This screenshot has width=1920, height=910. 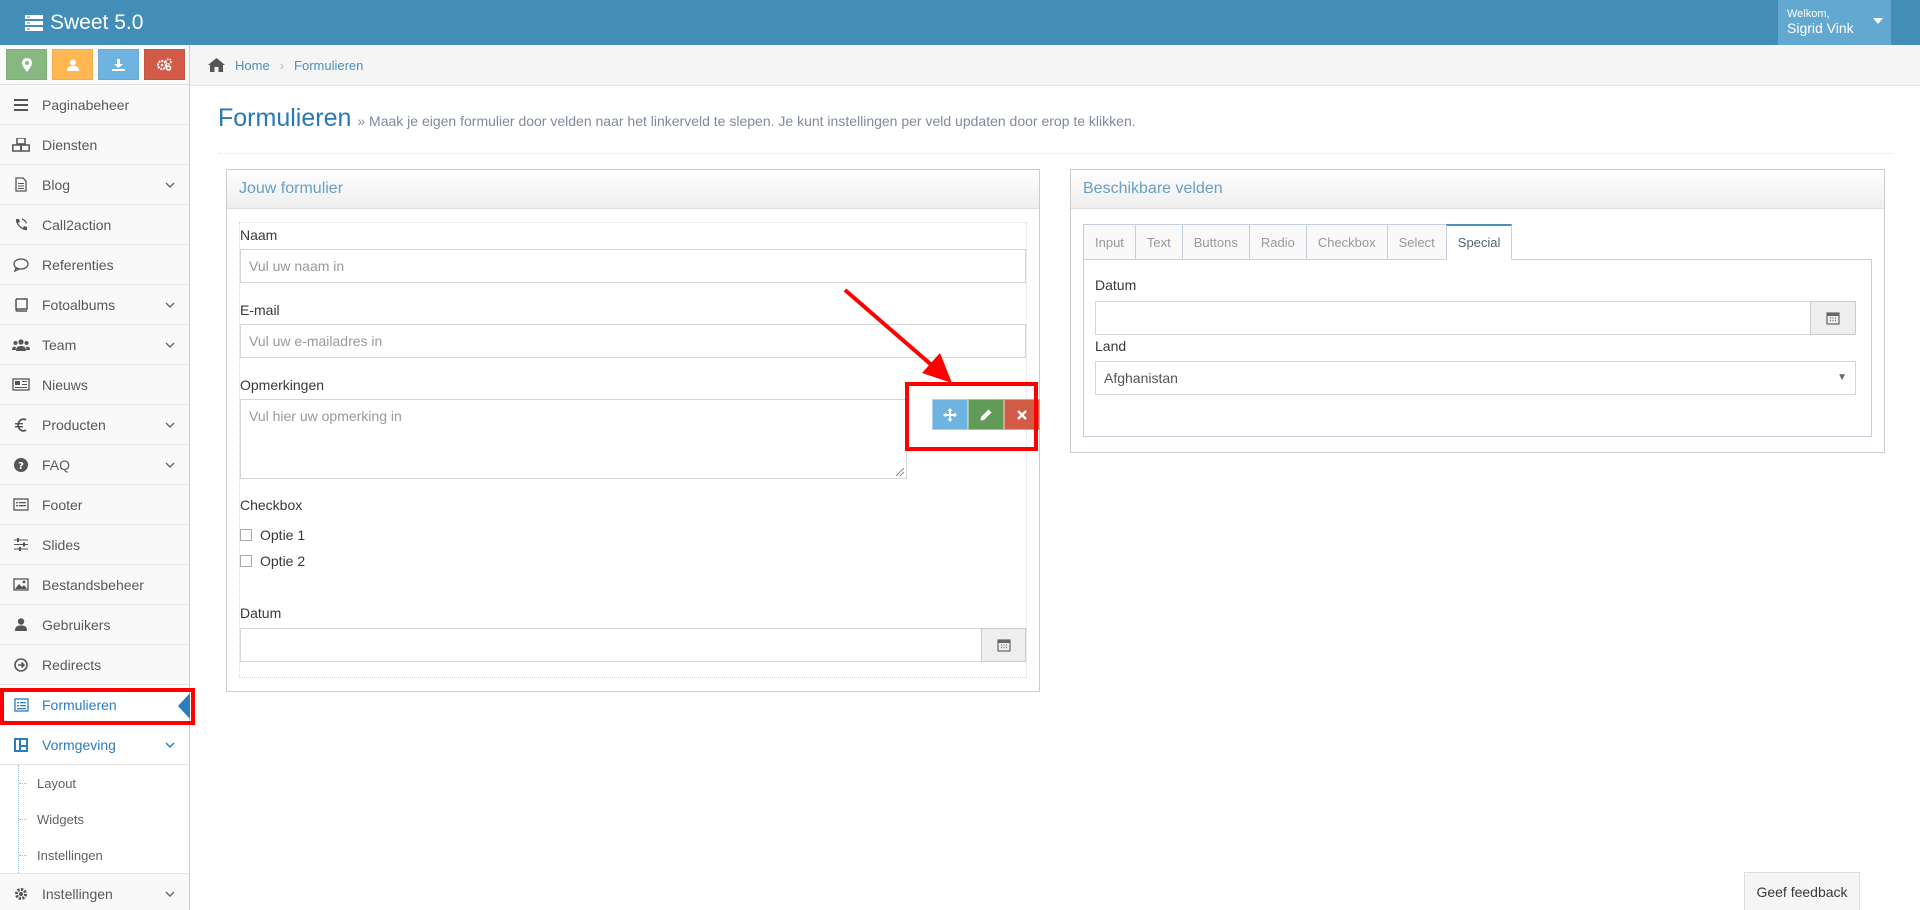 I want to click on form-icon, so click(x=21, y=704).